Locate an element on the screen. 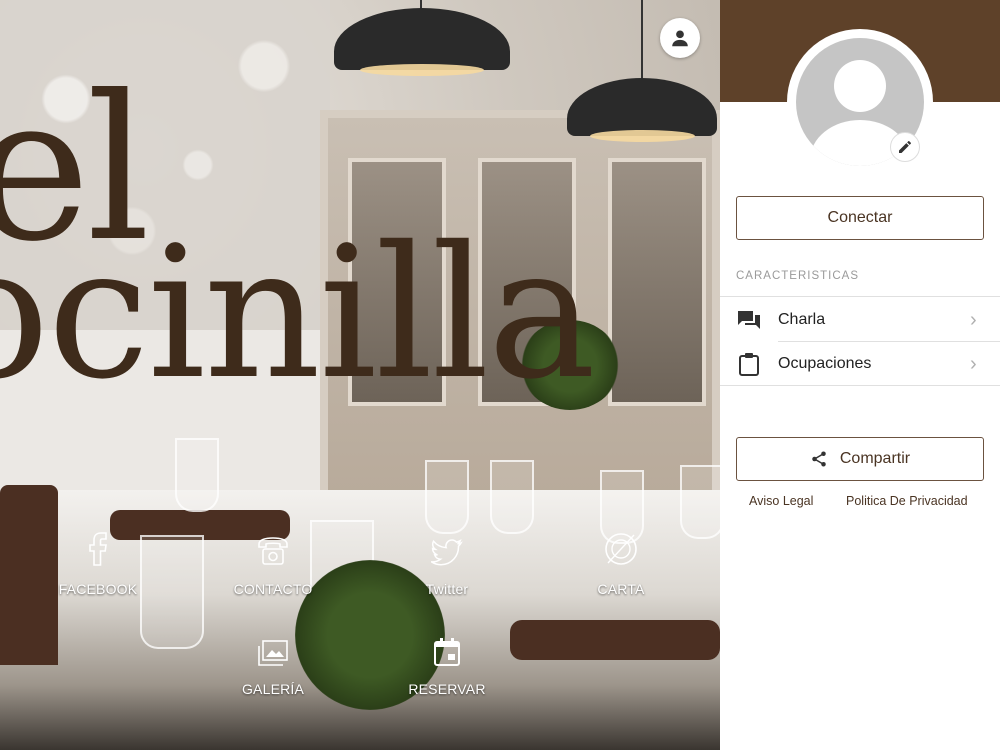 Image resolution: width=1000 pixels, height=750 pixels. calendar-icon is located at coordinates (447, 652).